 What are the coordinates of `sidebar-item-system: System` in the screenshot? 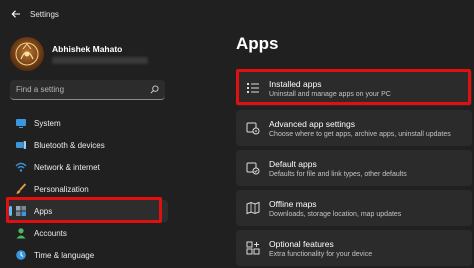 It's located at (88, 123).